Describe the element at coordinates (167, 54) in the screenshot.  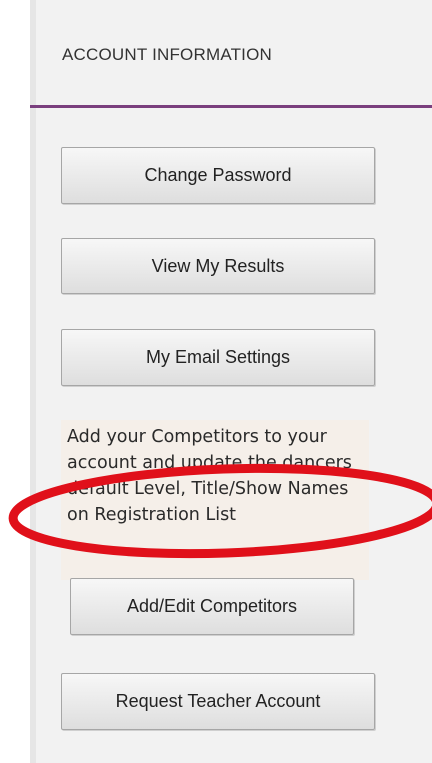
I see `sidebar-title: ACCOUNT INFORMATION` at that location.